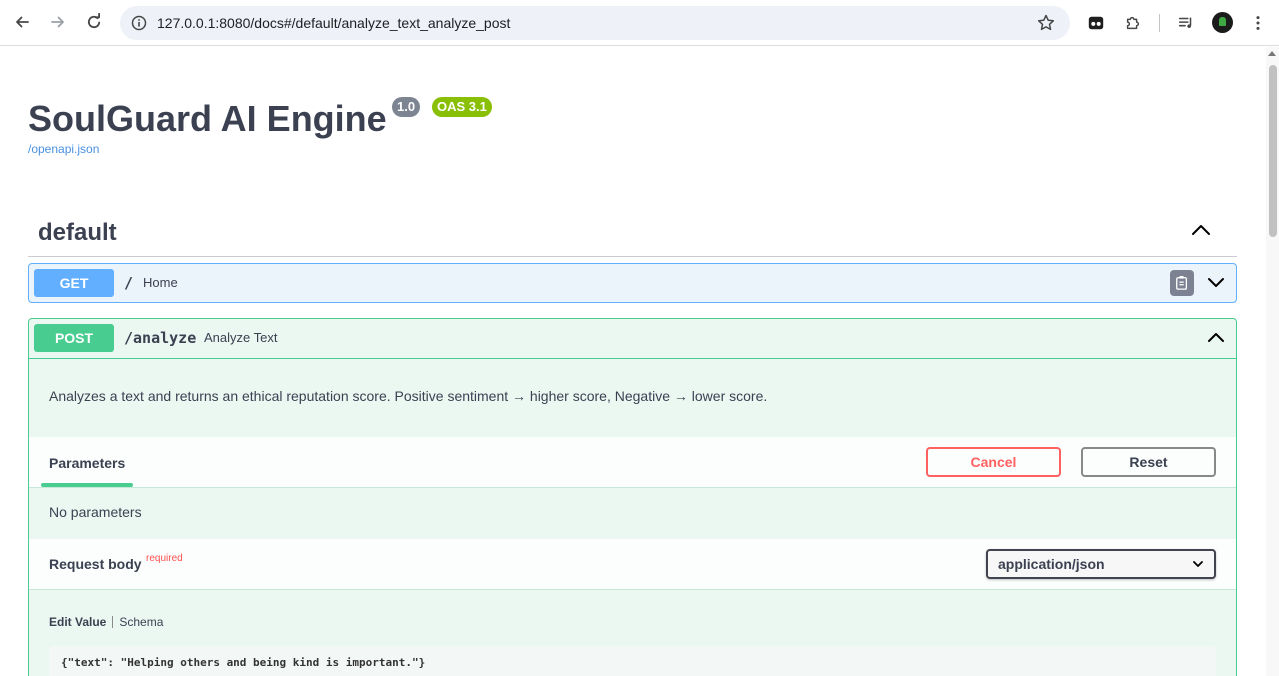  I want to click on tab-parameters: Parameters, so click(87, 463).